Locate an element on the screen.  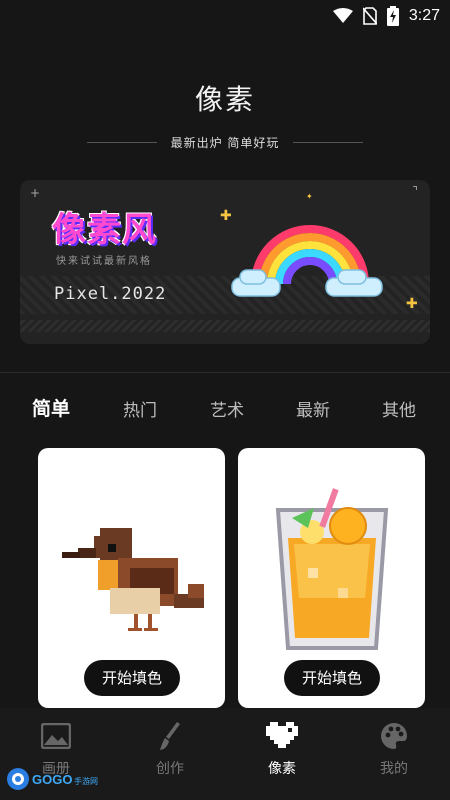
divider-line-right is located at coordinates (328, 142).